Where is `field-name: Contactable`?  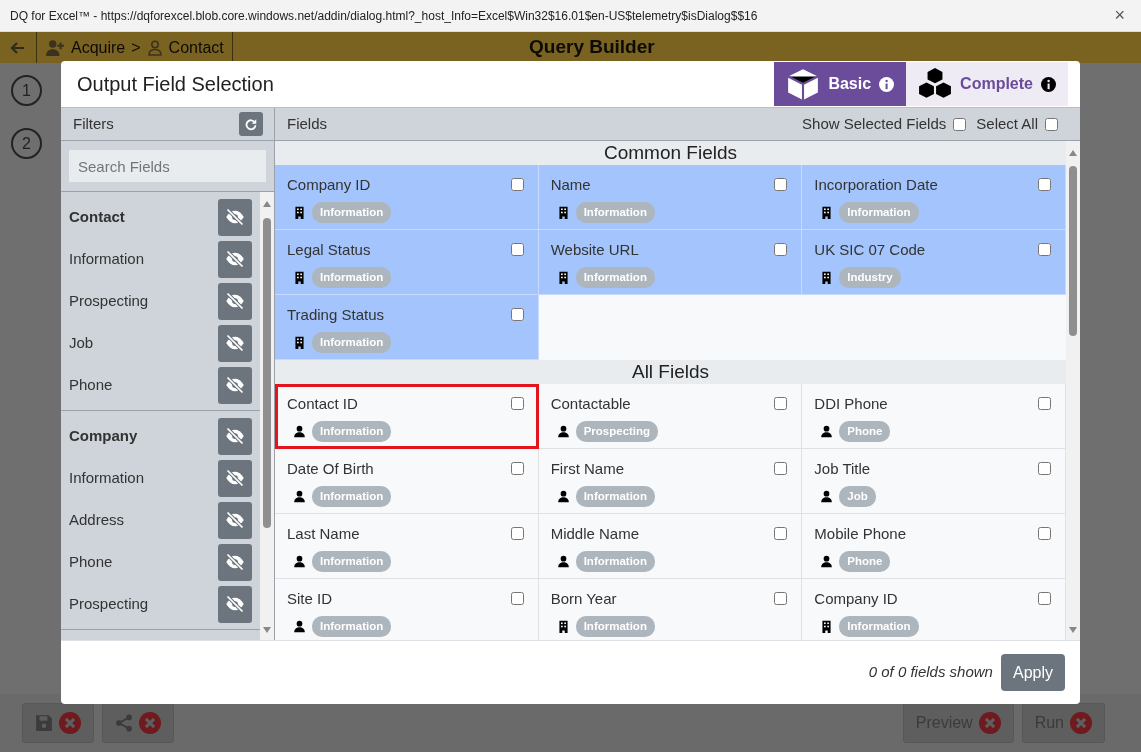 field-name: Contactable is located at coordinates (590, 404).